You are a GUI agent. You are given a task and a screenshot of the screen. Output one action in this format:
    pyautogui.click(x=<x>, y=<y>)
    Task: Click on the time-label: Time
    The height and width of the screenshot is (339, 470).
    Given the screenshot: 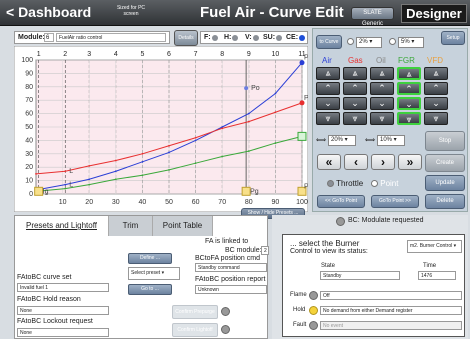 What is the action you would take?
    pyautogui.click(x=430, y=266)
    